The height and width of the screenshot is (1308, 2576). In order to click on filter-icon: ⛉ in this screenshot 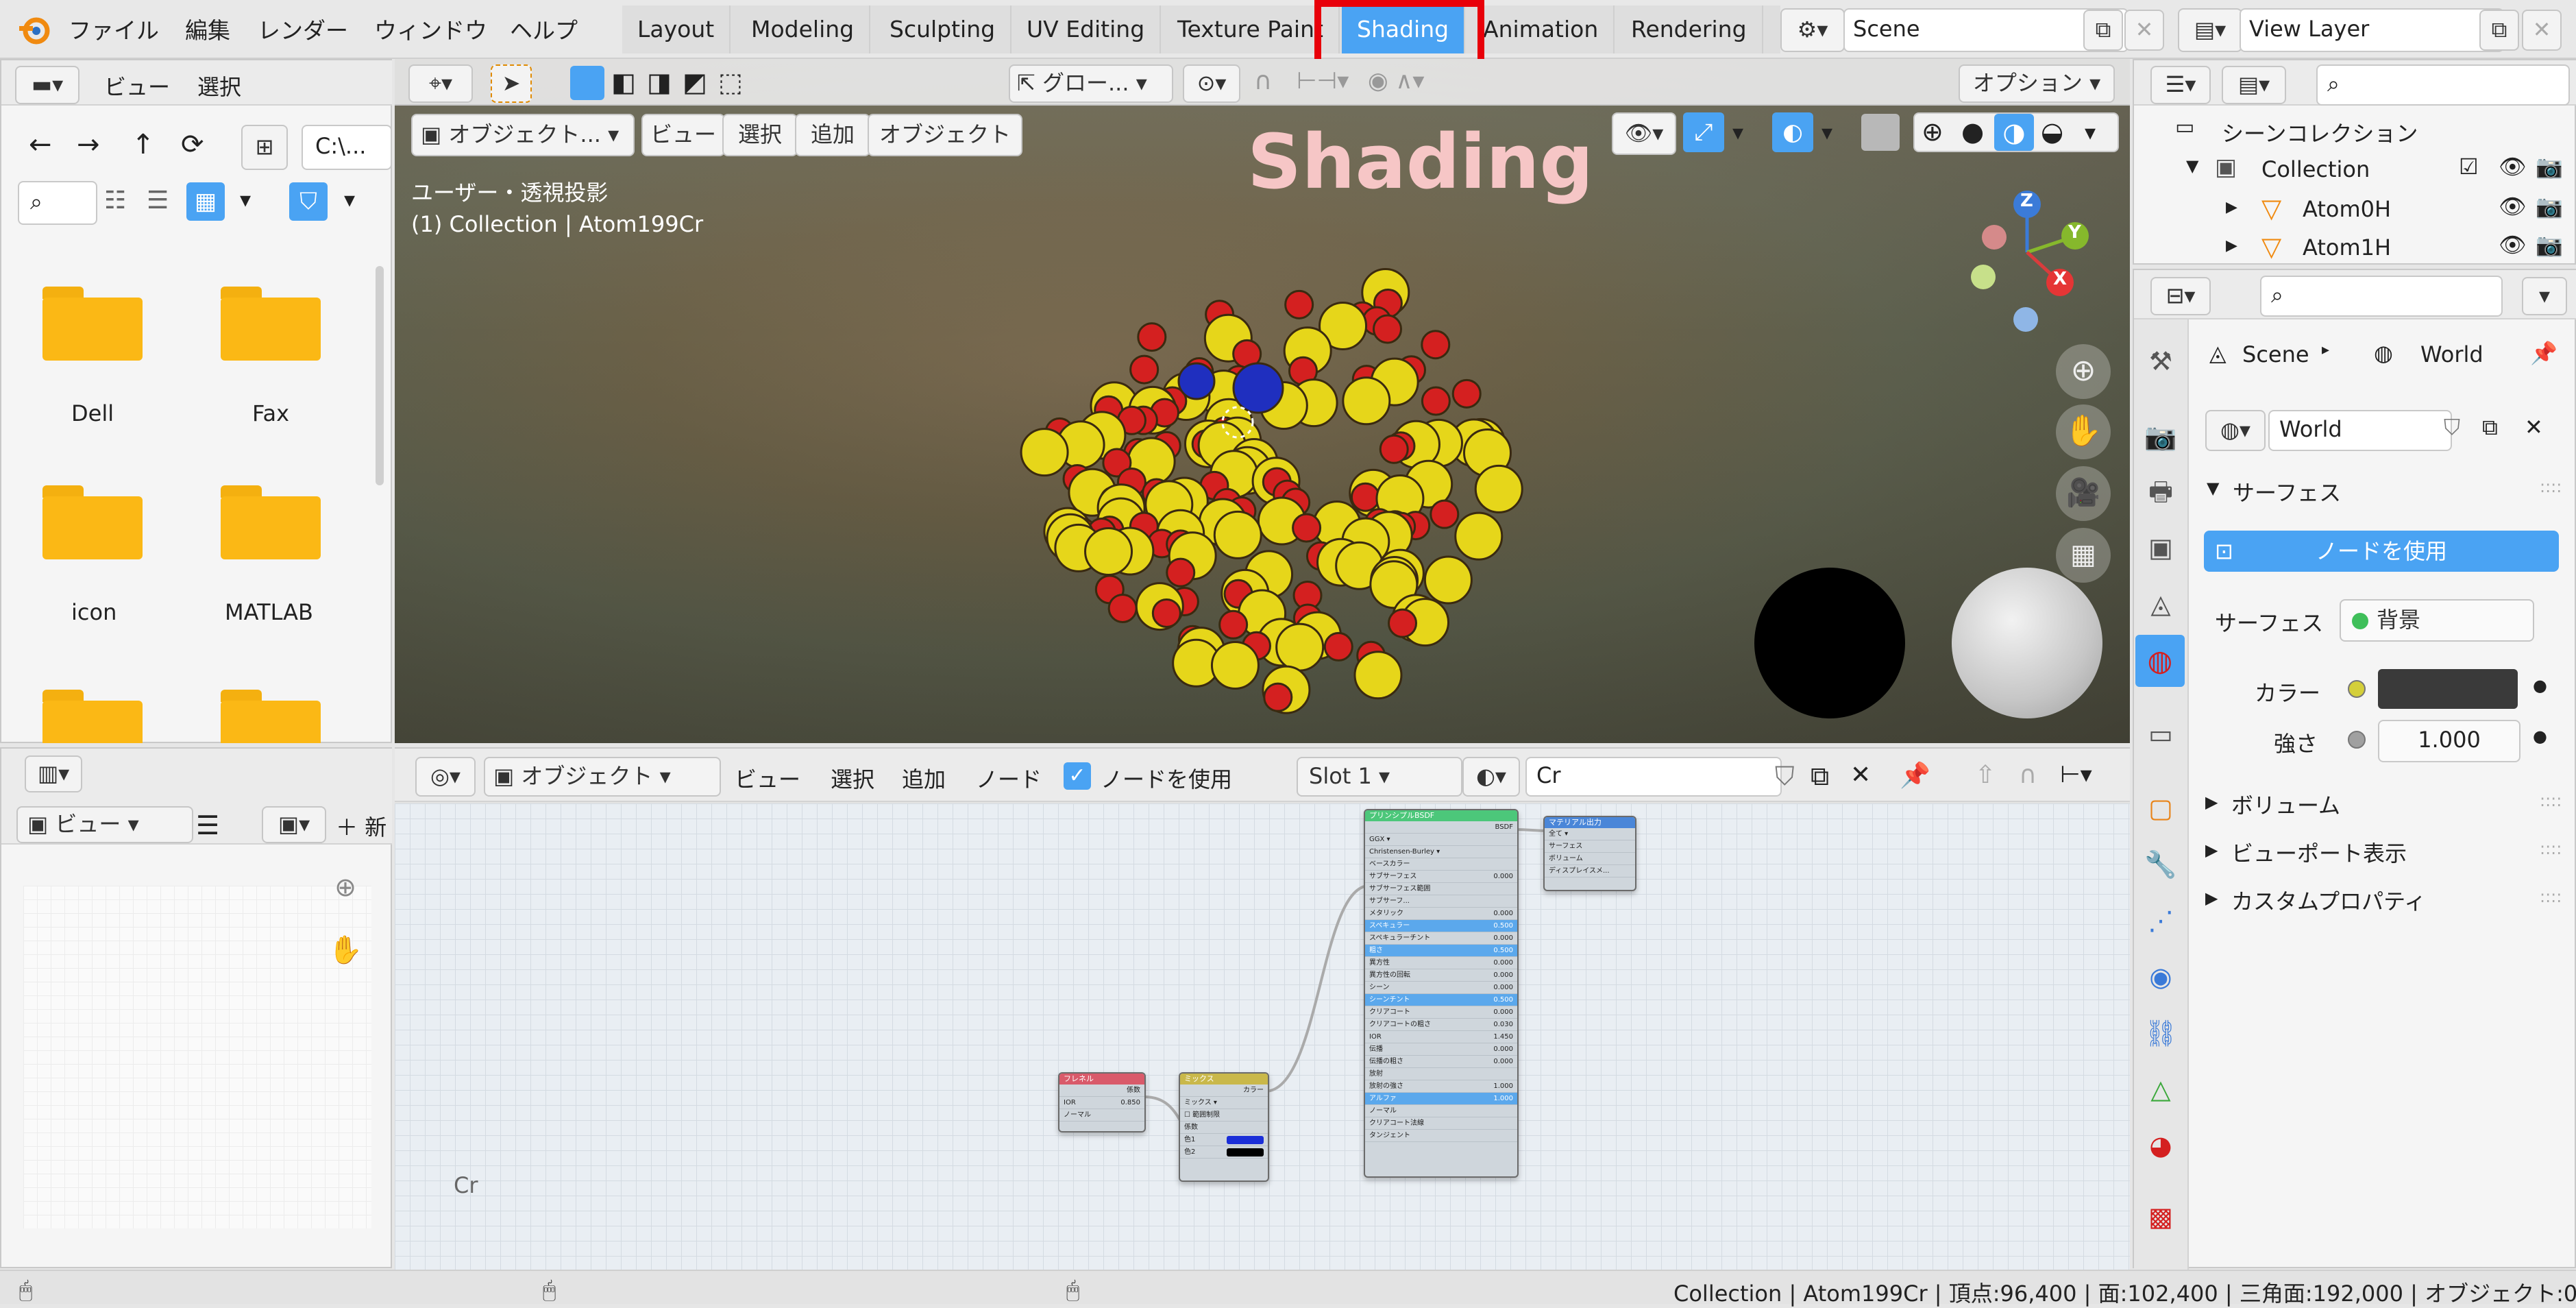, I will do `click(308, 201)`.